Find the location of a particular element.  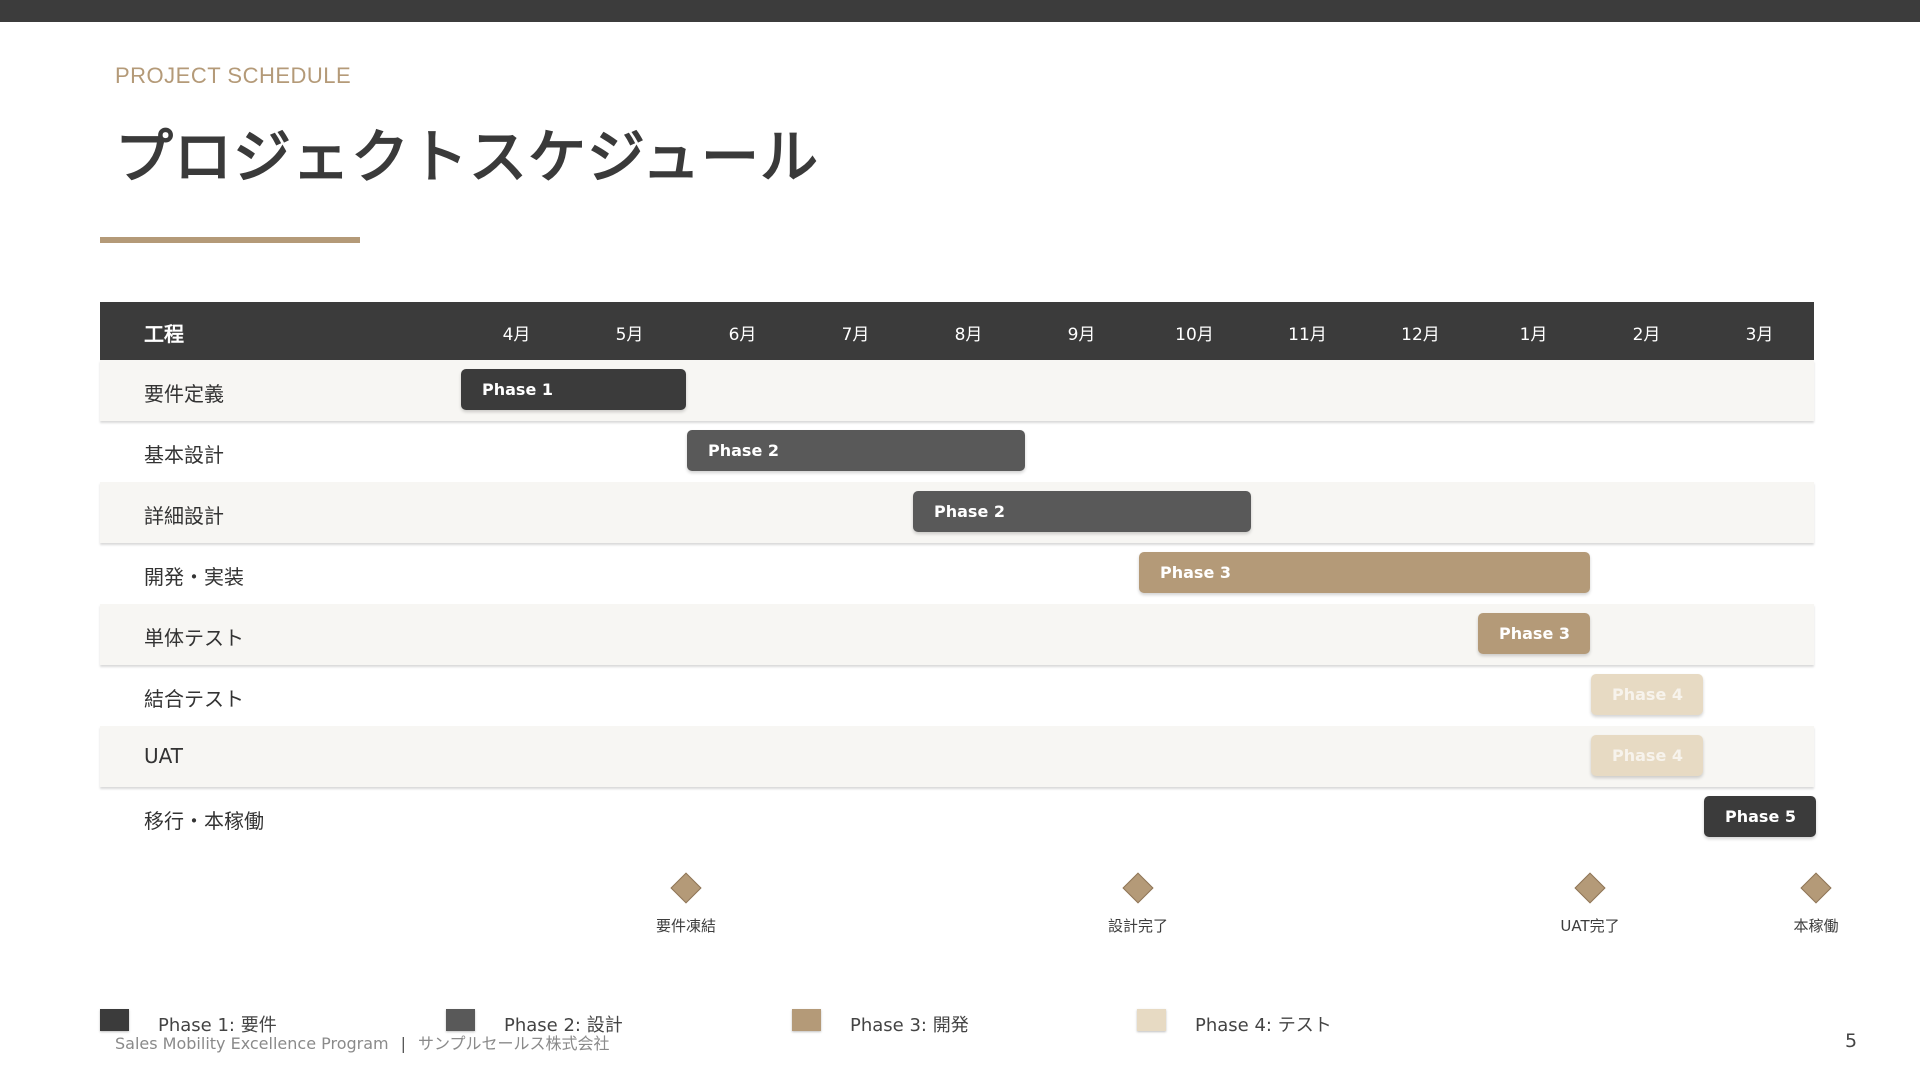

milestone-label: UAT完了 is located at coordinates (1590, 926).